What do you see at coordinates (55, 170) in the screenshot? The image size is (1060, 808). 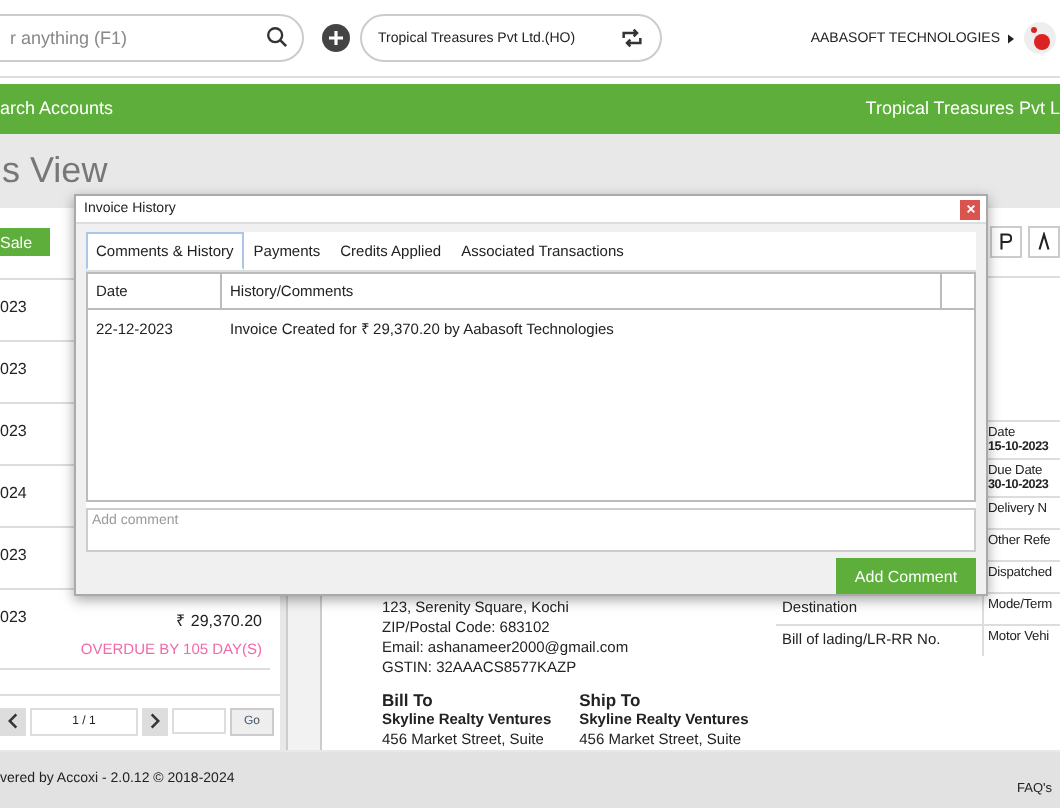 I see `page-title: s View` at bounding box center [55, 170].